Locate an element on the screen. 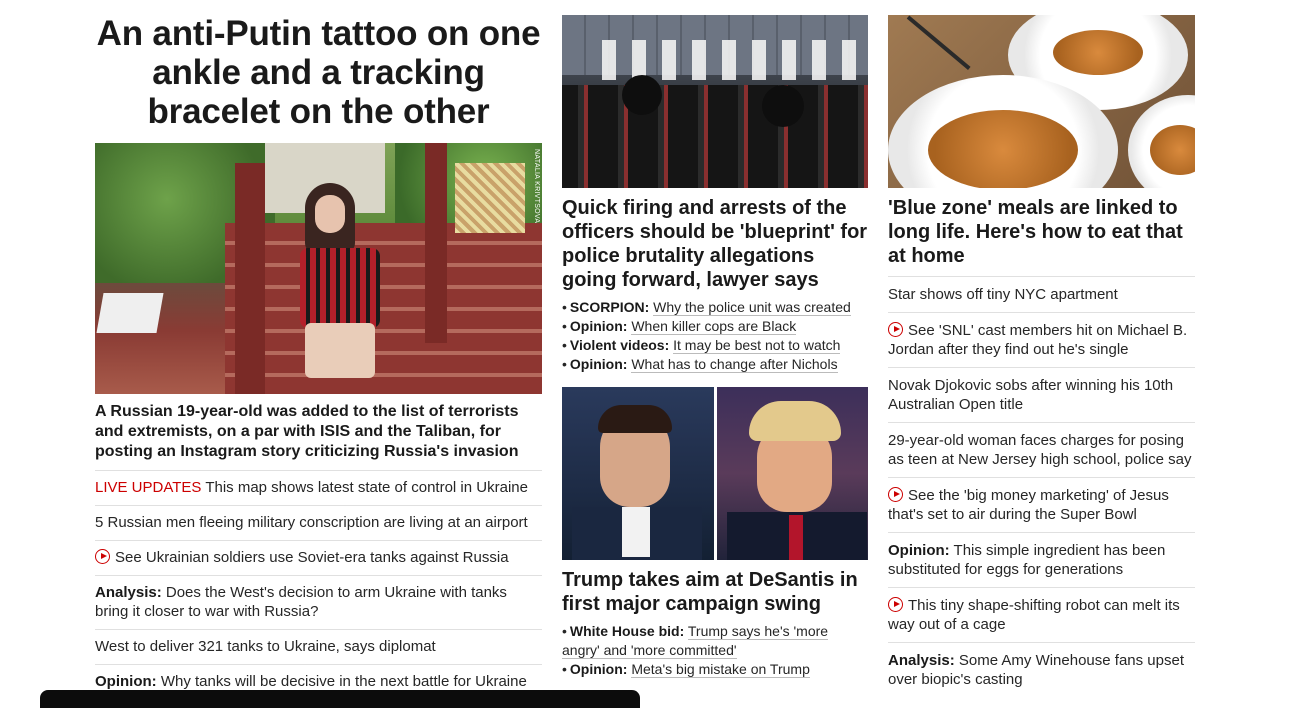 The width and height of the screenshot is (1290, 708). photo-bench is located at coordinates (130, 313).